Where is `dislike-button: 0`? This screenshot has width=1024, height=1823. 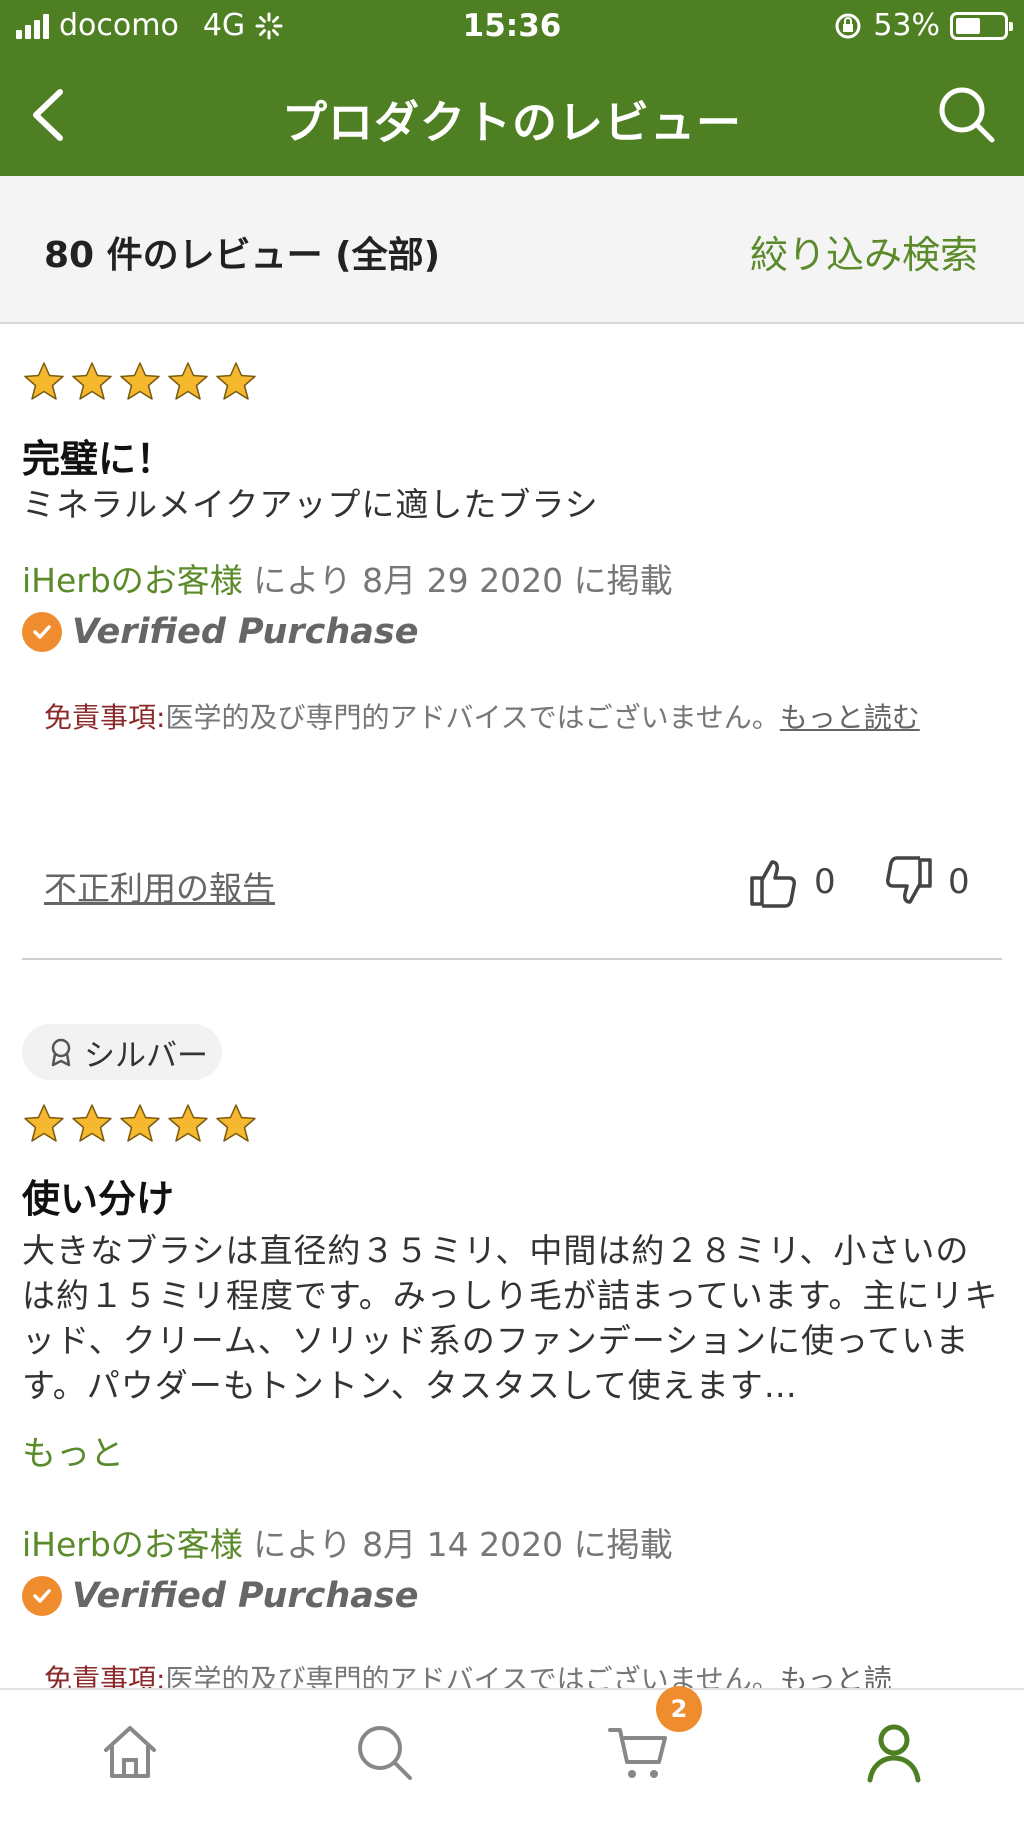
dislike-button: 0 is located at coordinates (925, 882).